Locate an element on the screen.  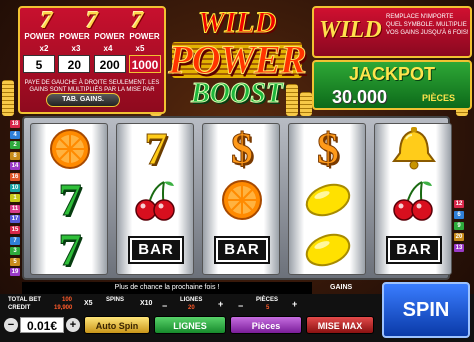
paytable-value: 1000 is located at coordinates (144, 64).